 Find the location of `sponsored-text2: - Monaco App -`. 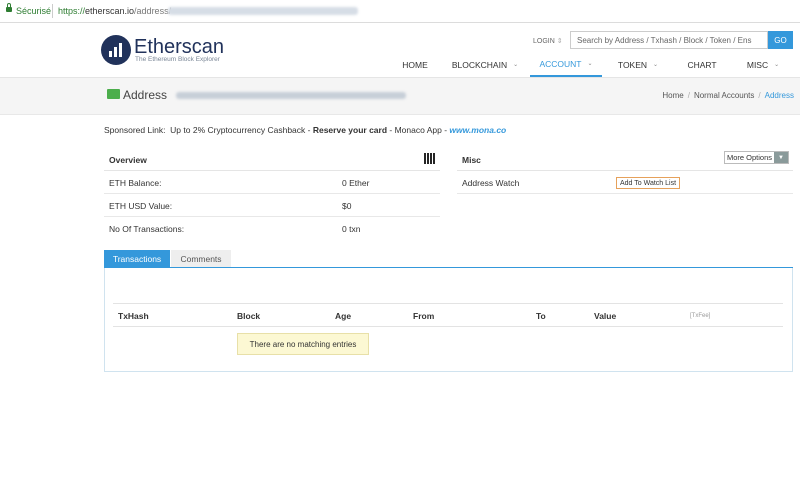

sponsored-text2: - Monaco App - is located at coordinates (418, 130).